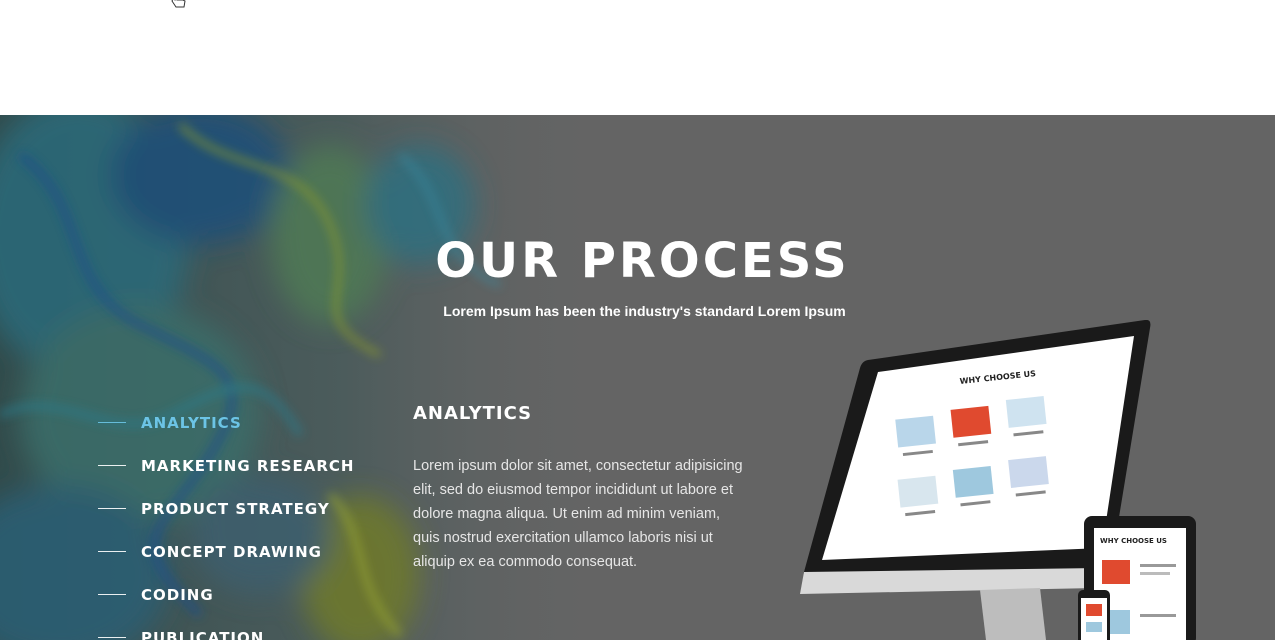 The width and height of the screenshot is (1275, 640). What do you see at coordinates (248, 465) in the screenshot?
I see `tab-label: MARKETING RESEARCH` at bounding box center [248, 465].